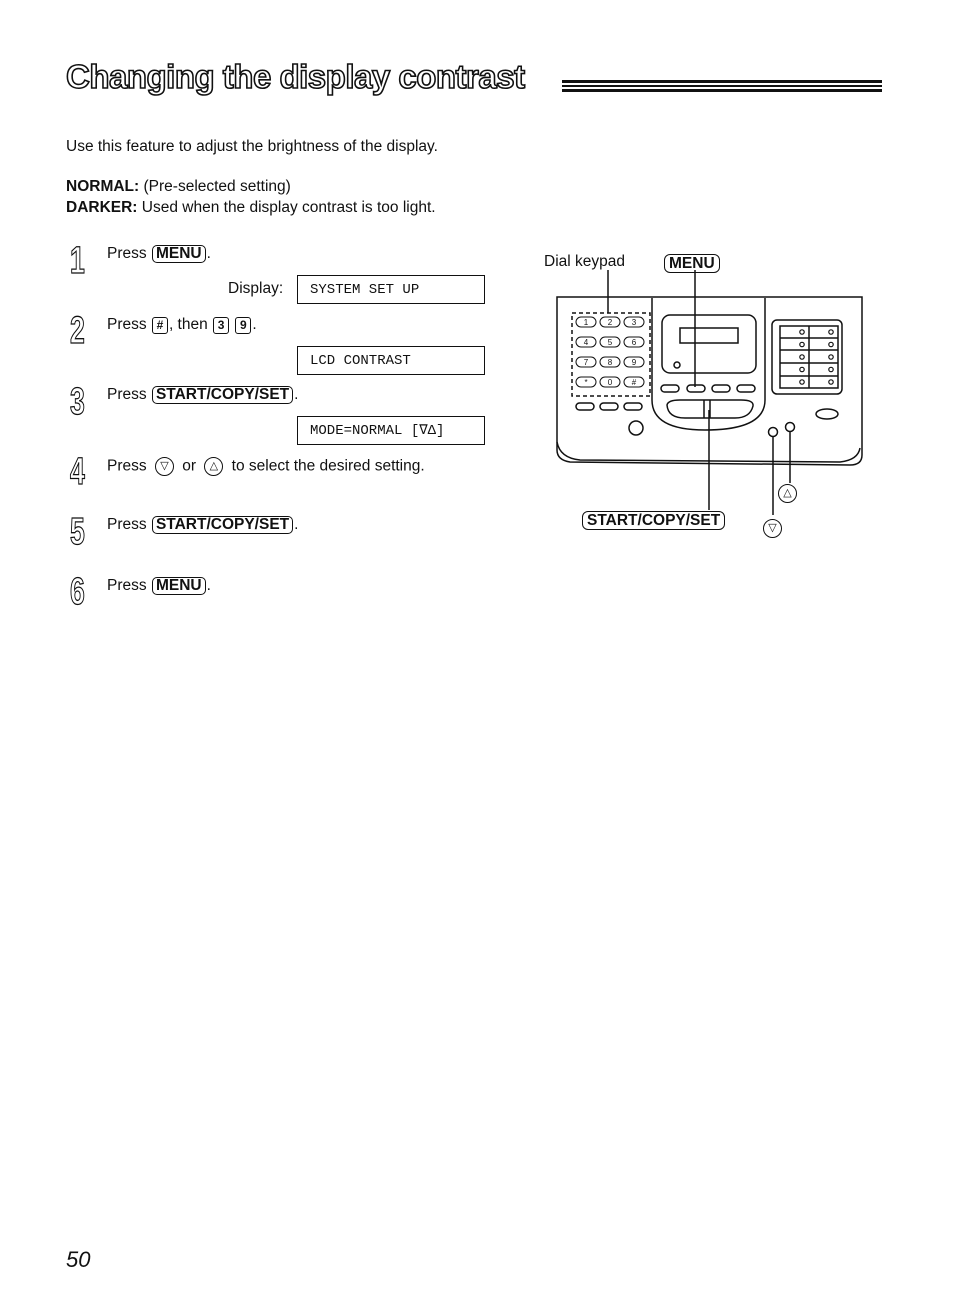 This screenshot has height=1308, width=954. I want to click on step-connector: or, so click(189, 466).